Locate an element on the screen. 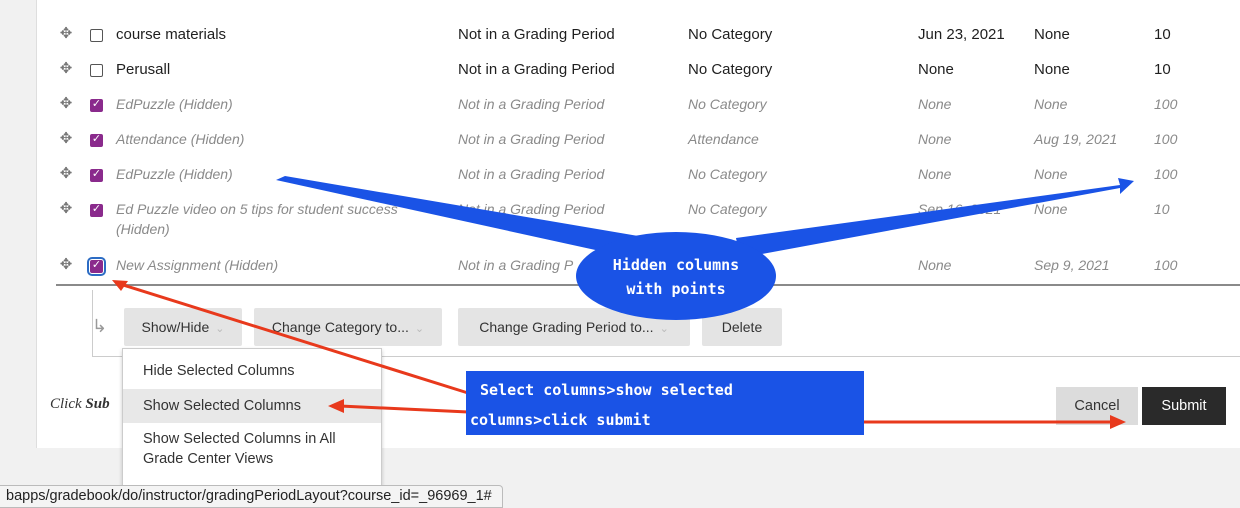 Image resolution: width=1240 pixels, height=508 pixels. show-hide-button: Show/Hide ⌄ is located at coordinates (183, 327).